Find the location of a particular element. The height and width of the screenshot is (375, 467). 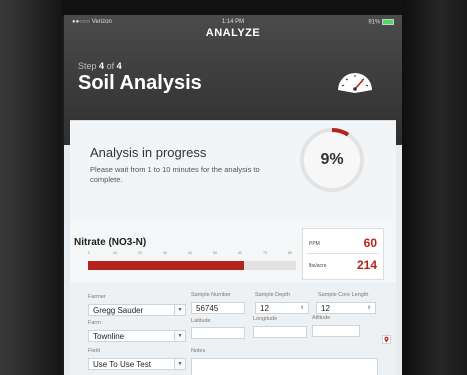

altitude-label: Altitude is located at coordinates (321, 318).